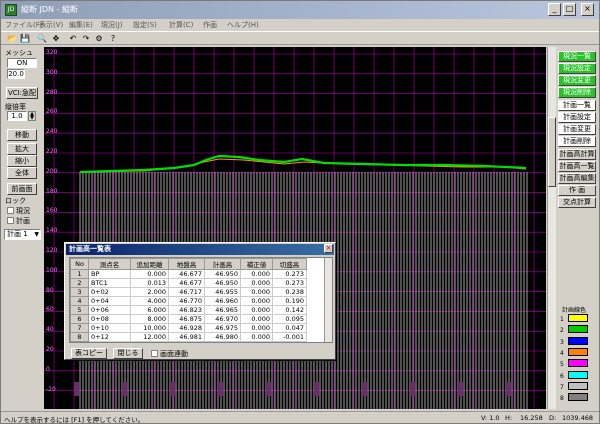  I want to click on table-cell: 0.047, so click(289, 328).